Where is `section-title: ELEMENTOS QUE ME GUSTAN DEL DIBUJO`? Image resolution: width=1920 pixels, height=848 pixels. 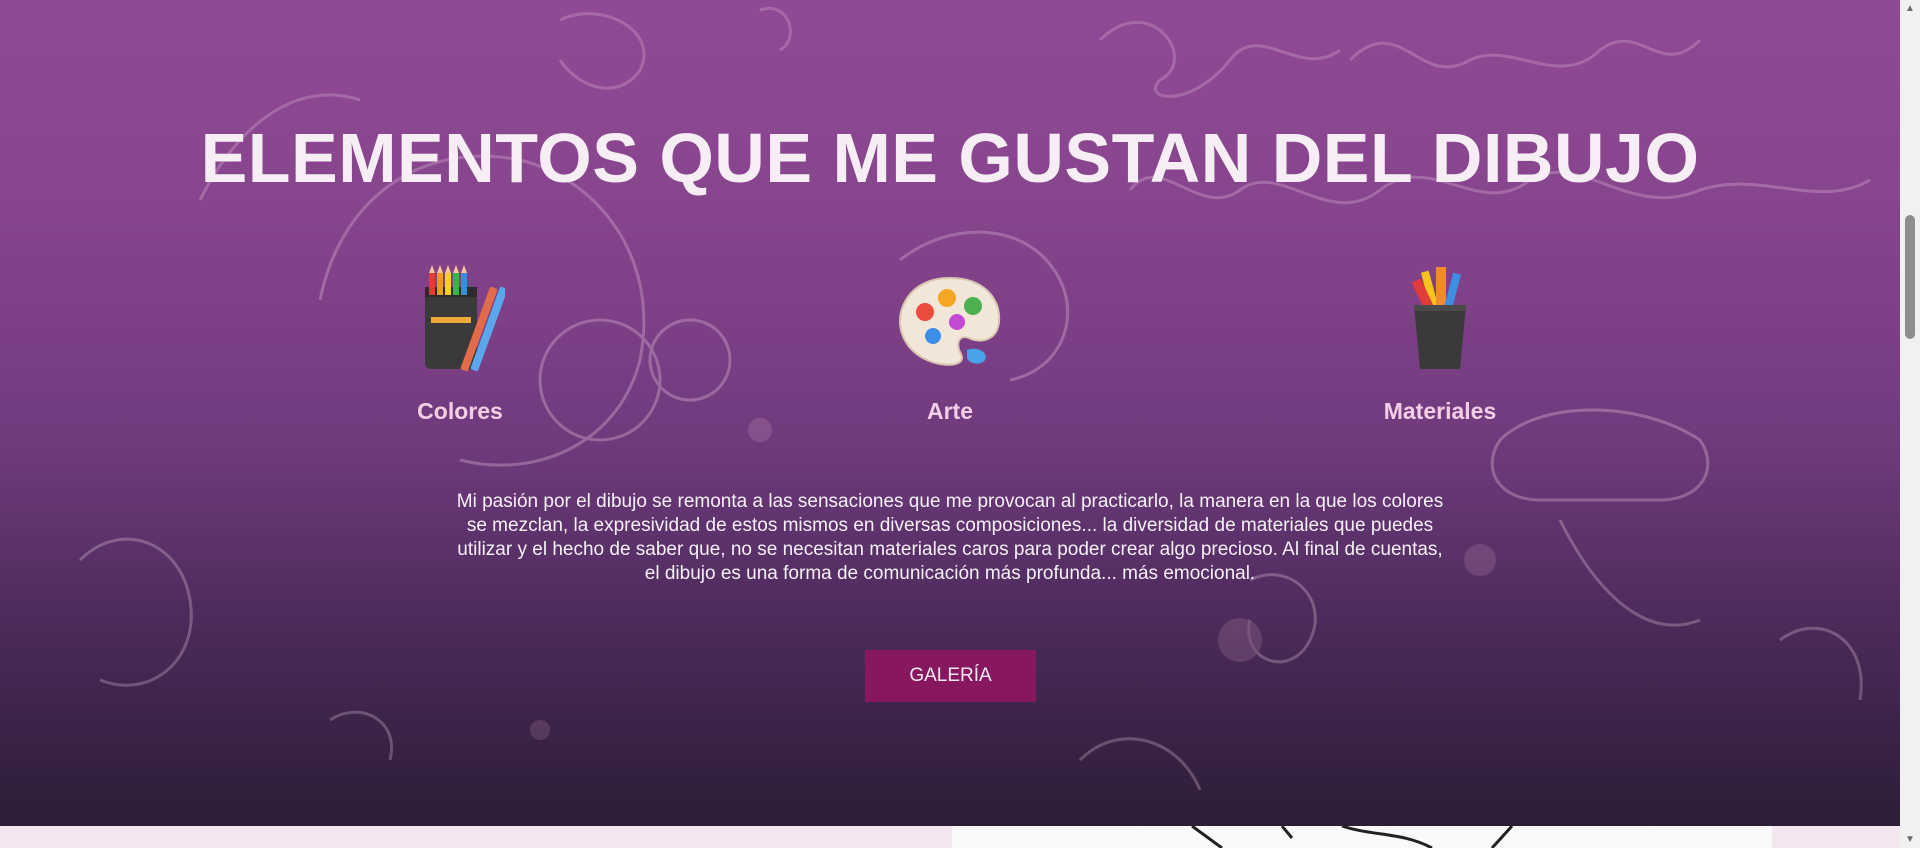 section-title: ELEMENTOS QUE ME GUSTAN DEL DIBUJO is located at coordinates (950, 158).